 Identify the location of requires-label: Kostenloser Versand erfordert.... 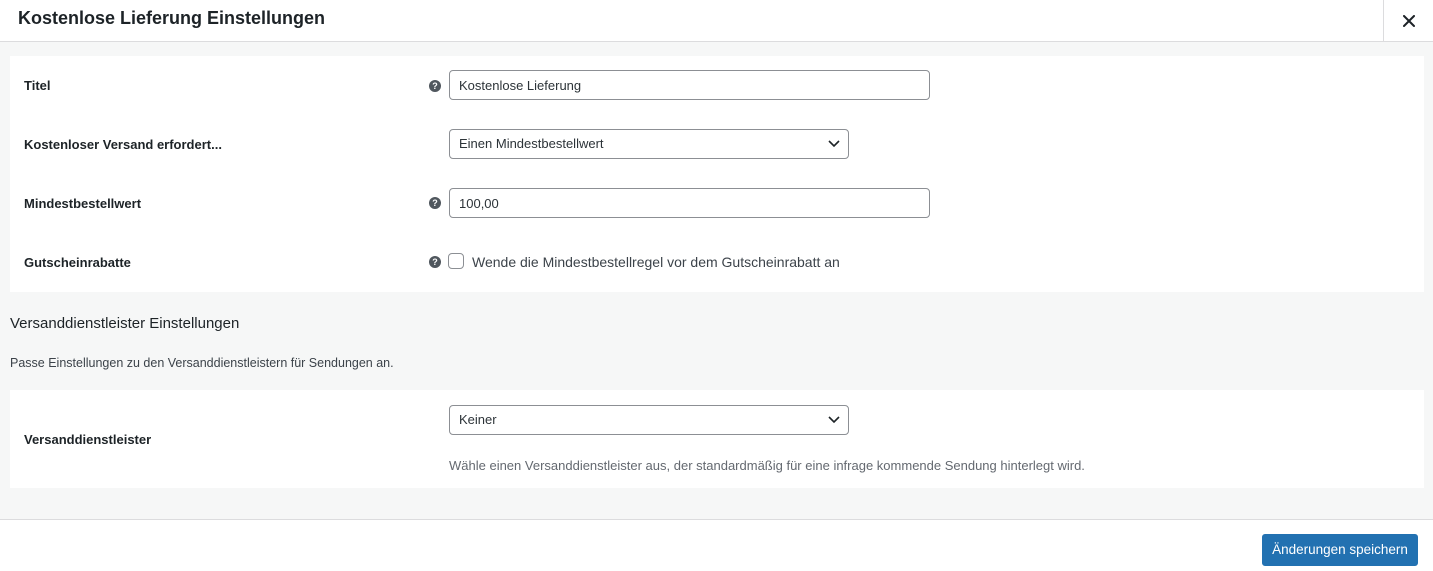
(123, 144).